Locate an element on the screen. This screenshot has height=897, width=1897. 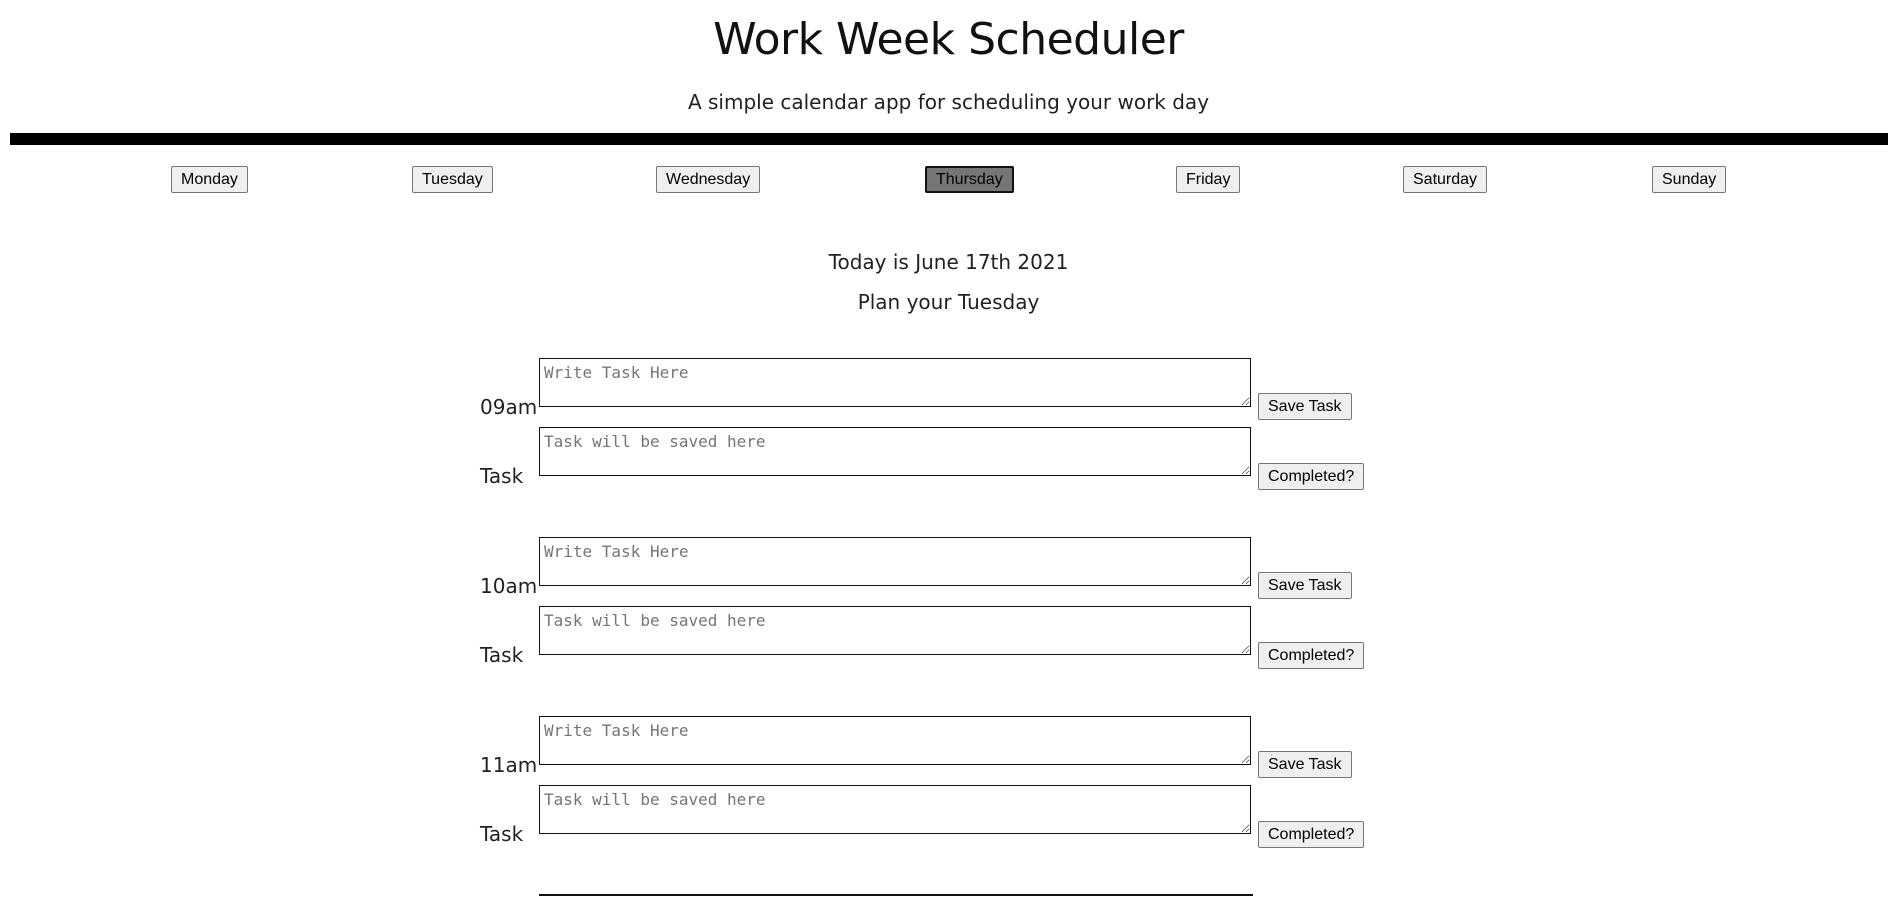
hour-label: 11am is located at coordinates (509, 765).